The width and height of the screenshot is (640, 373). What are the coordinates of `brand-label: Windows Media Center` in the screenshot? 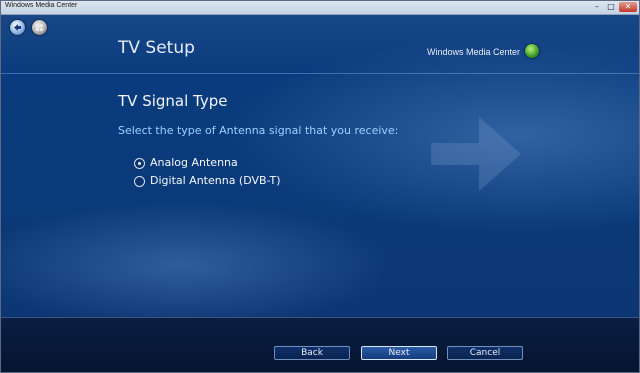 It's located at (474, 52).